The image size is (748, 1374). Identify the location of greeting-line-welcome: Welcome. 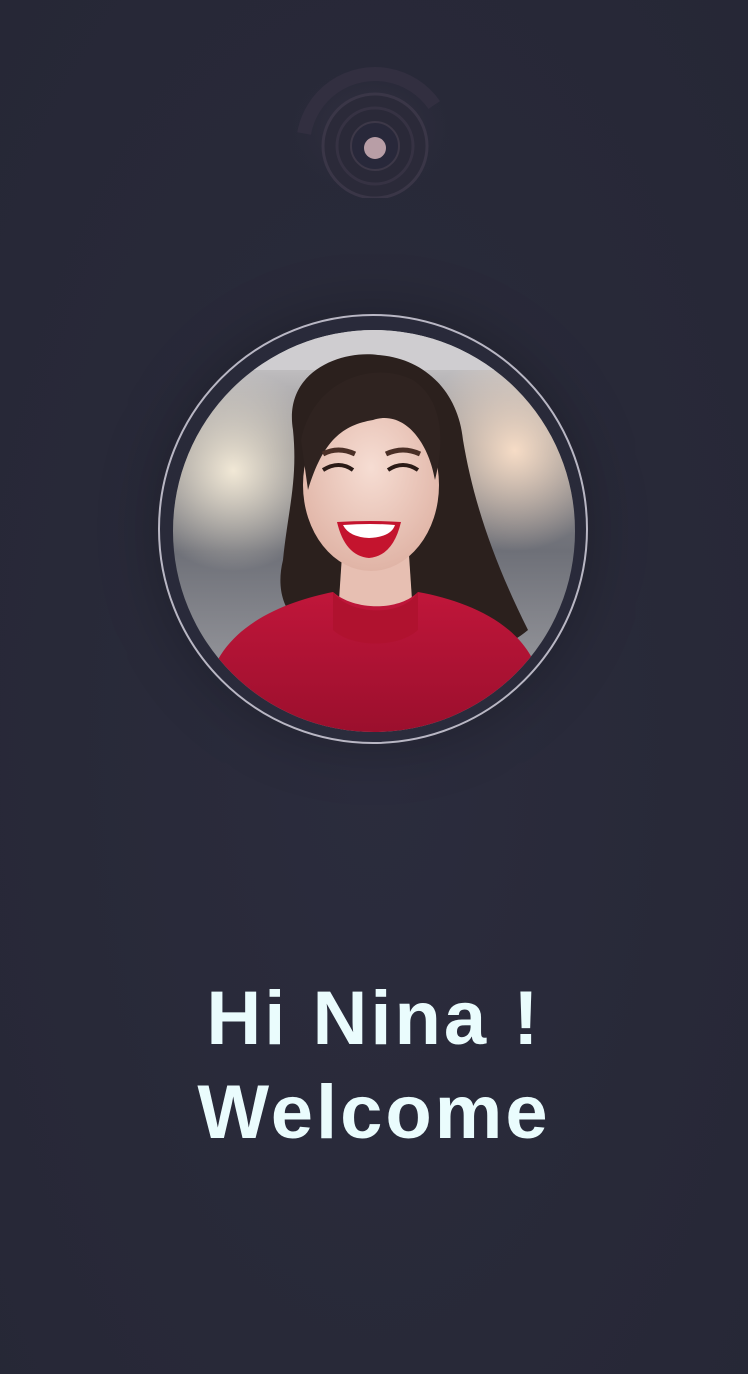
(374, 1112).